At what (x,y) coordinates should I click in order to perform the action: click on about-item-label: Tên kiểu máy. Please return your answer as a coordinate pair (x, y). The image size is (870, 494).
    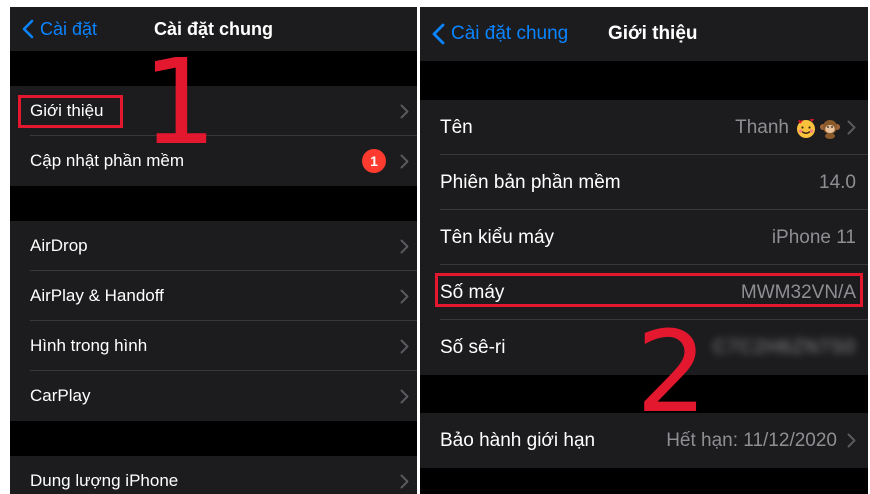
    Looking at the image, I should click on (497, 237).